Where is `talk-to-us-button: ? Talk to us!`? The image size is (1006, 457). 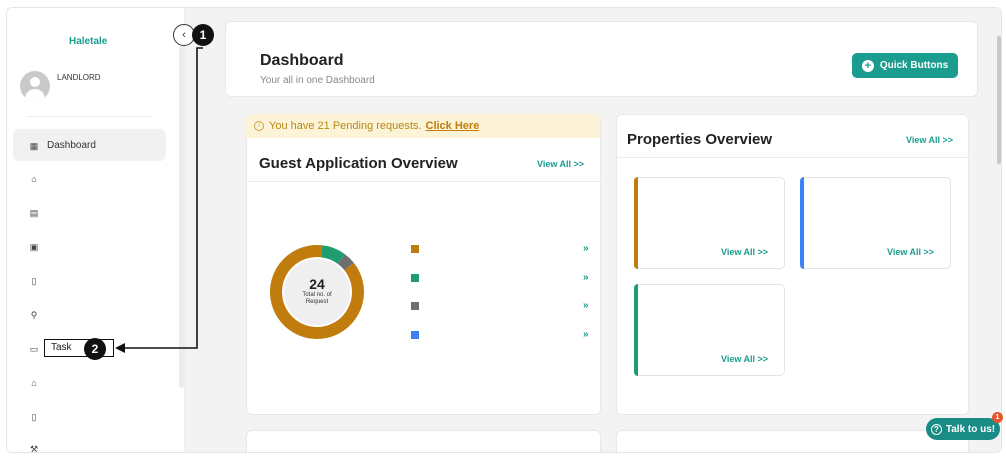 talk-to-us-button: ? Talk to us! is located at coordinates (963, 429).